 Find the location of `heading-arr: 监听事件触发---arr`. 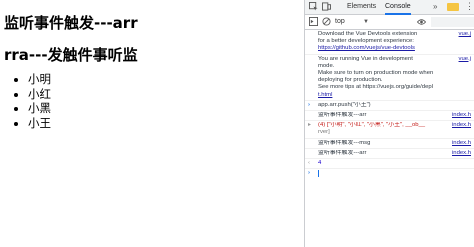

heading-arr: 监听事件触发---arr is located at coordinates (71, 23).